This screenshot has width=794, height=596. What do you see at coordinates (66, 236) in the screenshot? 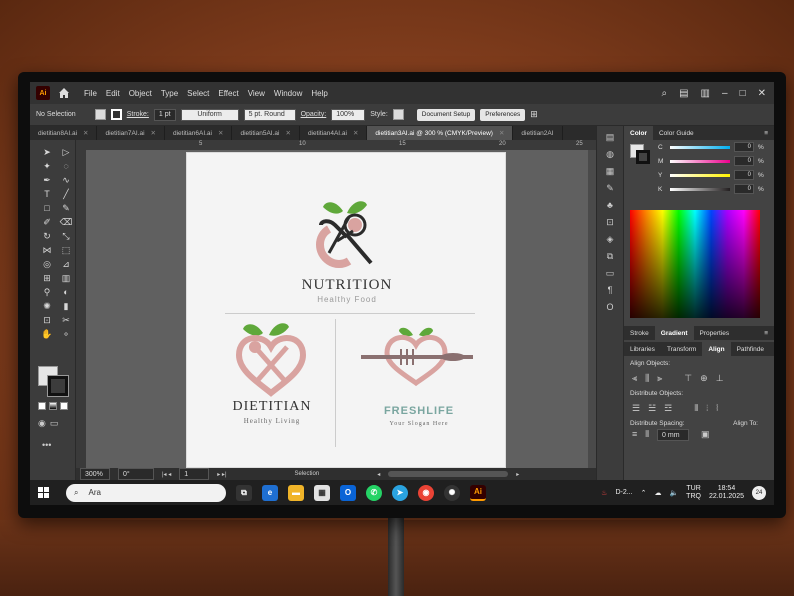
I see `scale-tool-icon: ⤡` at bounding box center [66, 236].